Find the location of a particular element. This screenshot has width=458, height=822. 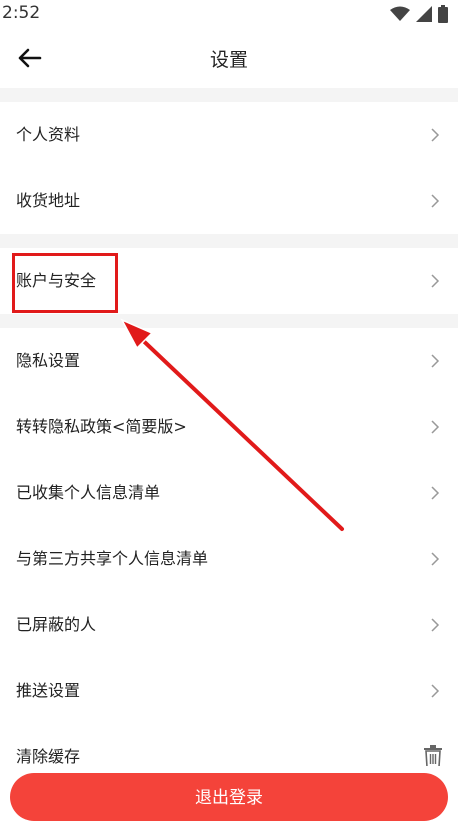

logout-button: 退出登录 is located at coordinates (229, 797).